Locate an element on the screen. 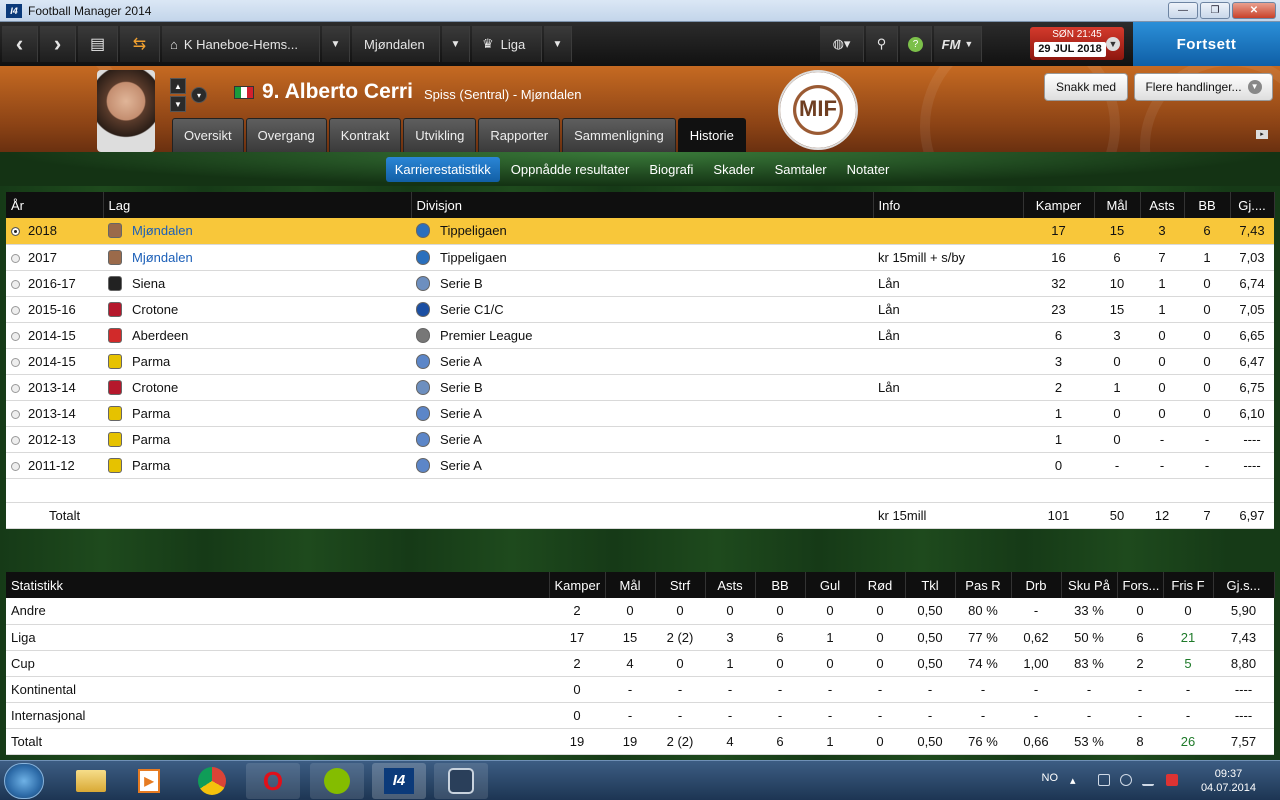  subtab-conversations: Samtaler is located at coordinates (801, 169).